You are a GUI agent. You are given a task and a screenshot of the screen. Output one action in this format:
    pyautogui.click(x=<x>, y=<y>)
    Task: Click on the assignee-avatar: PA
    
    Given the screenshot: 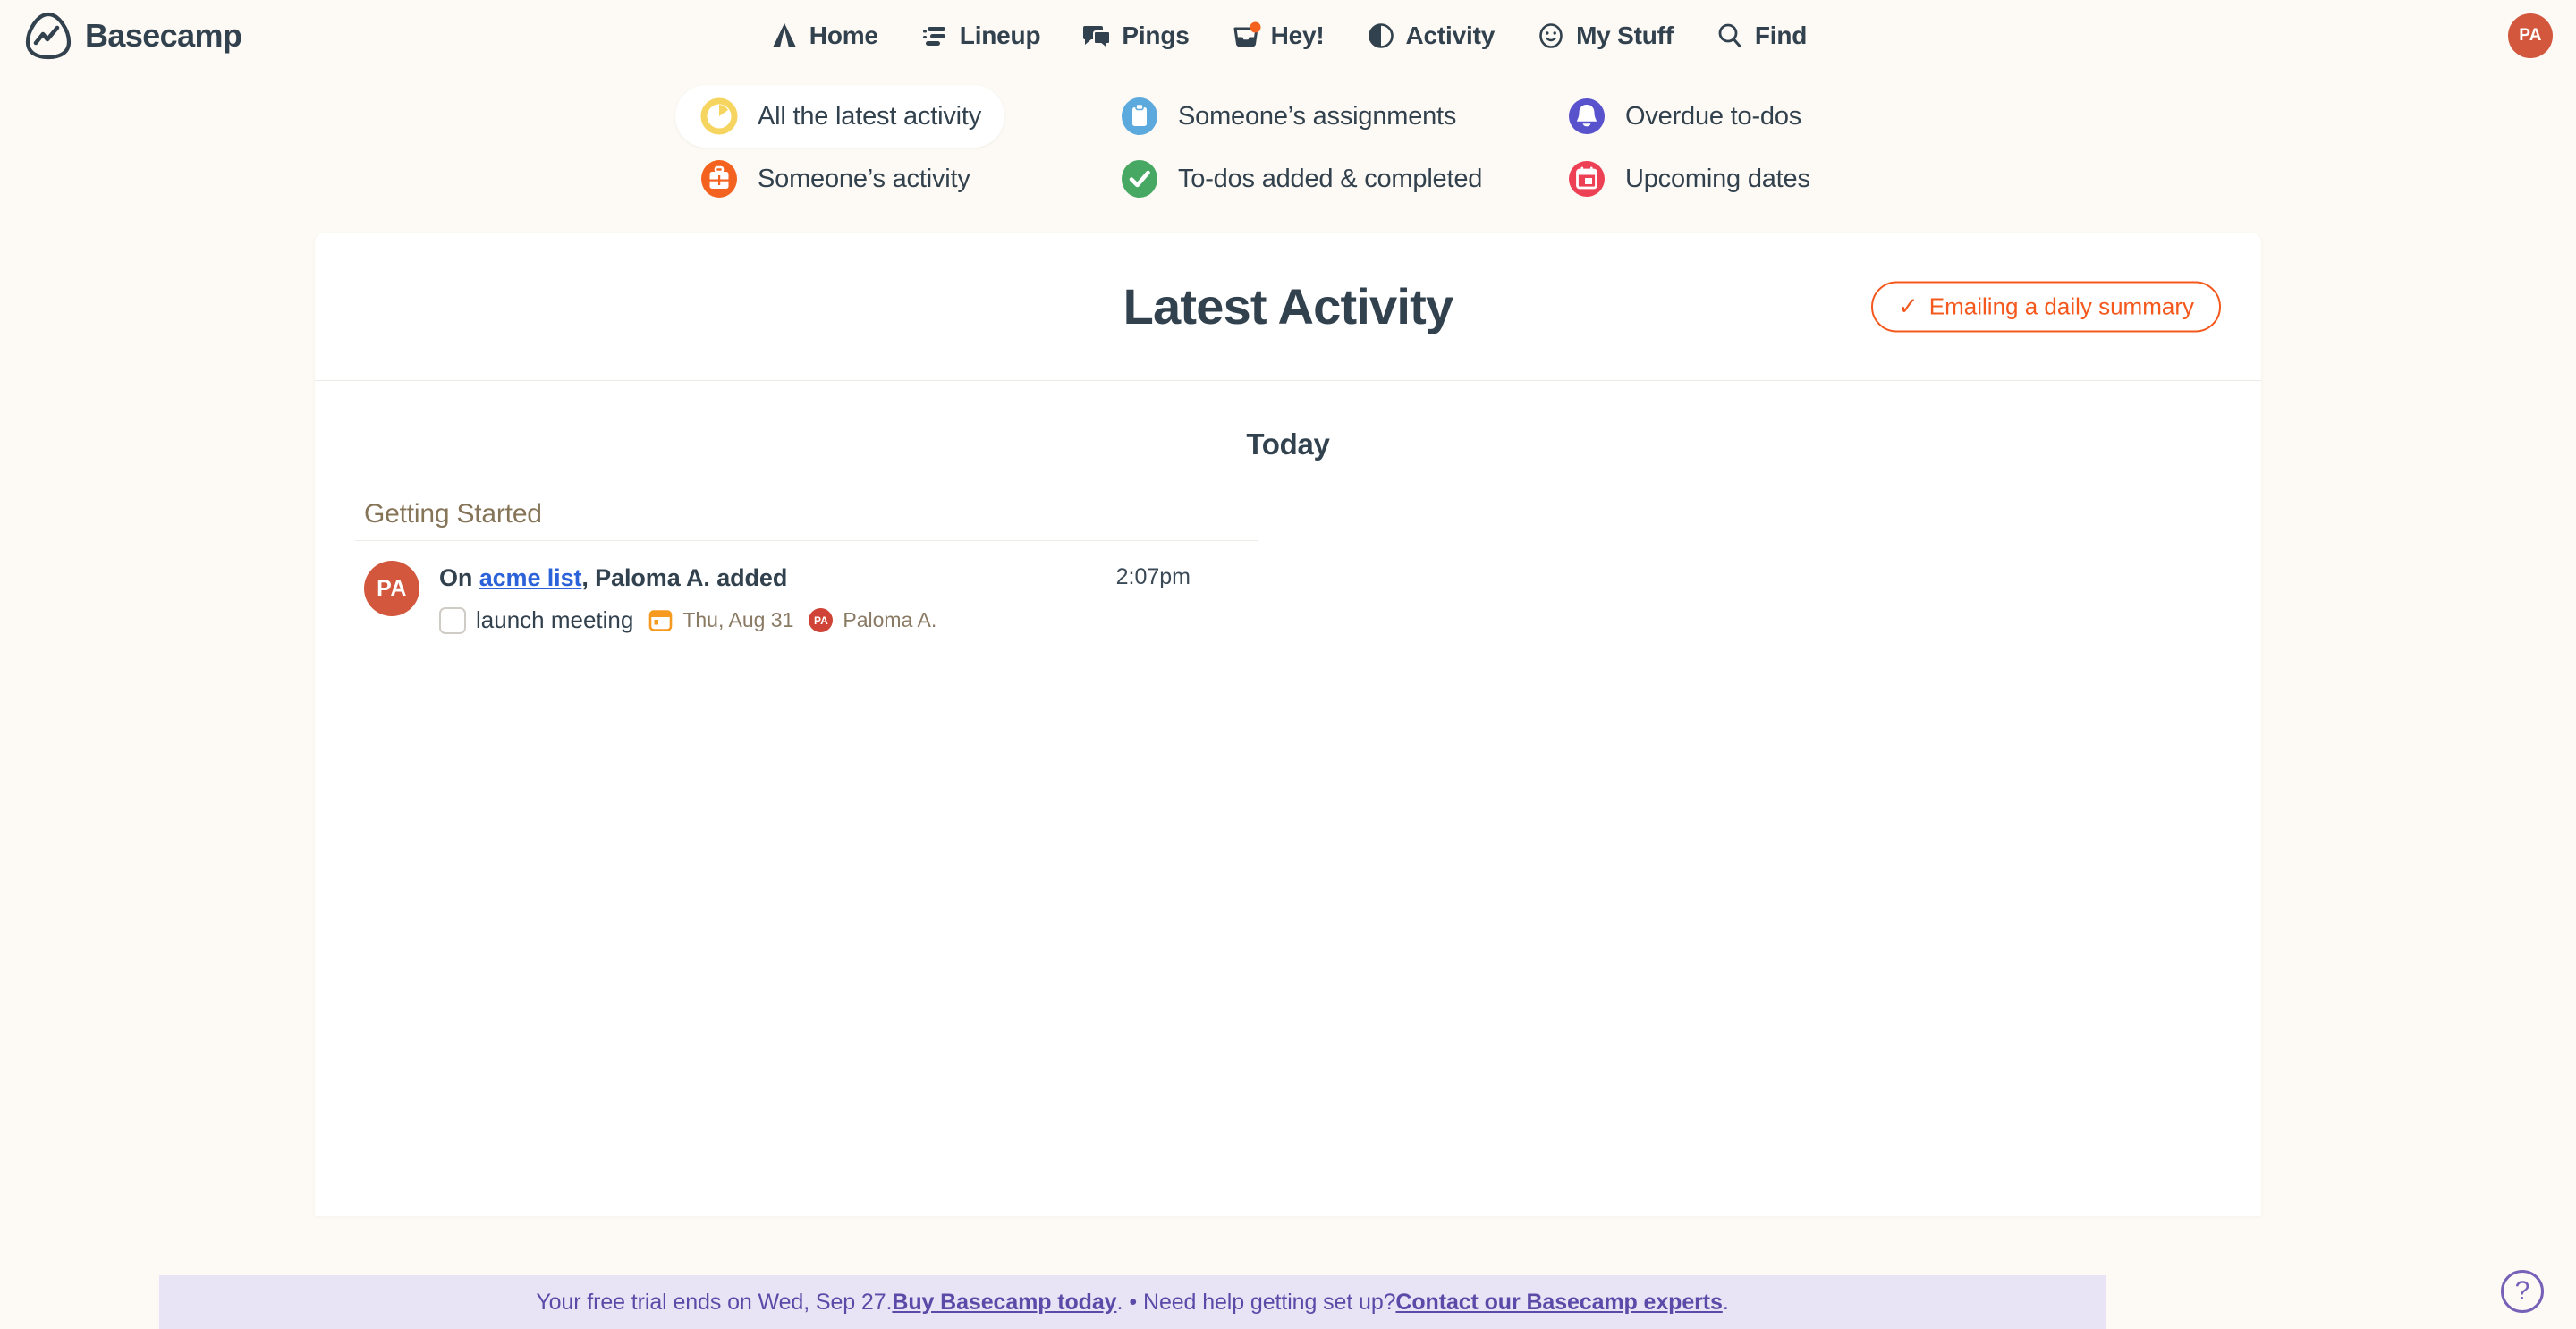 What is the action you would take?
    pyautogui.click(x=821, y=620)
    